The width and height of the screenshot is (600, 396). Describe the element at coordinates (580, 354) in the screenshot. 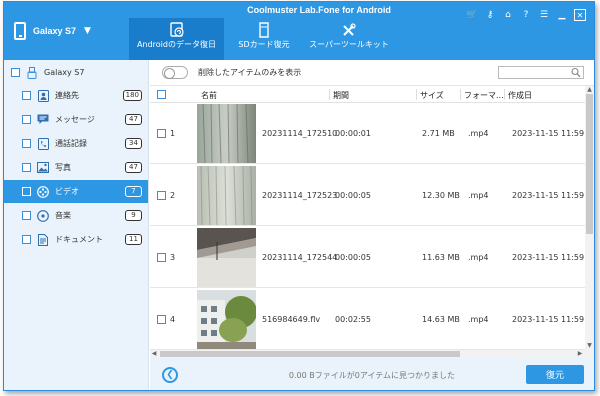

I see `scroll-right-arrow: ▶` at that location.